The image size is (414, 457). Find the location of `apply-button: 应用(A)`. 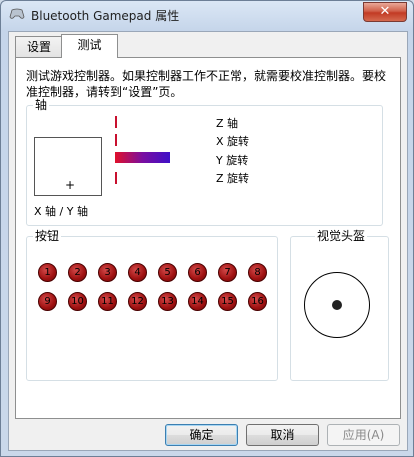

apply-button: 应用(A) is located at coordinates (363, 435).